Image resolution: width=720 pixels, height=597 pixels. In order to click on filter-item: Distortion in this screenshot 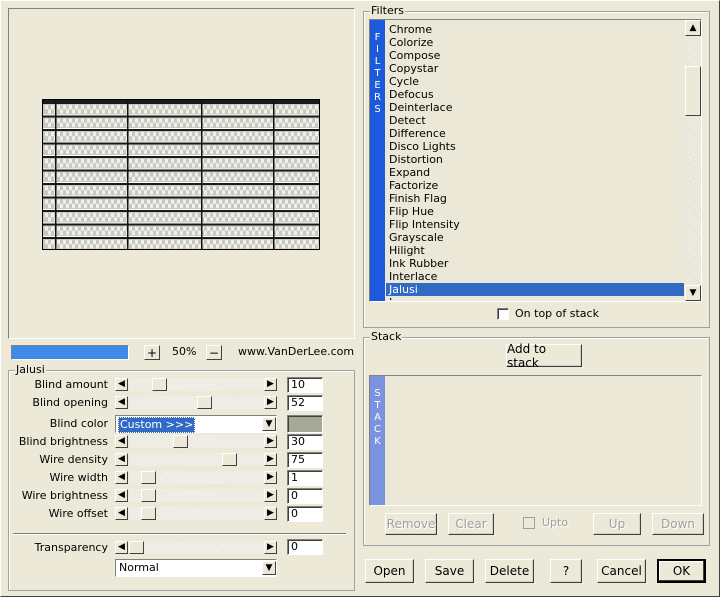, I will do `click(535, 159)`.